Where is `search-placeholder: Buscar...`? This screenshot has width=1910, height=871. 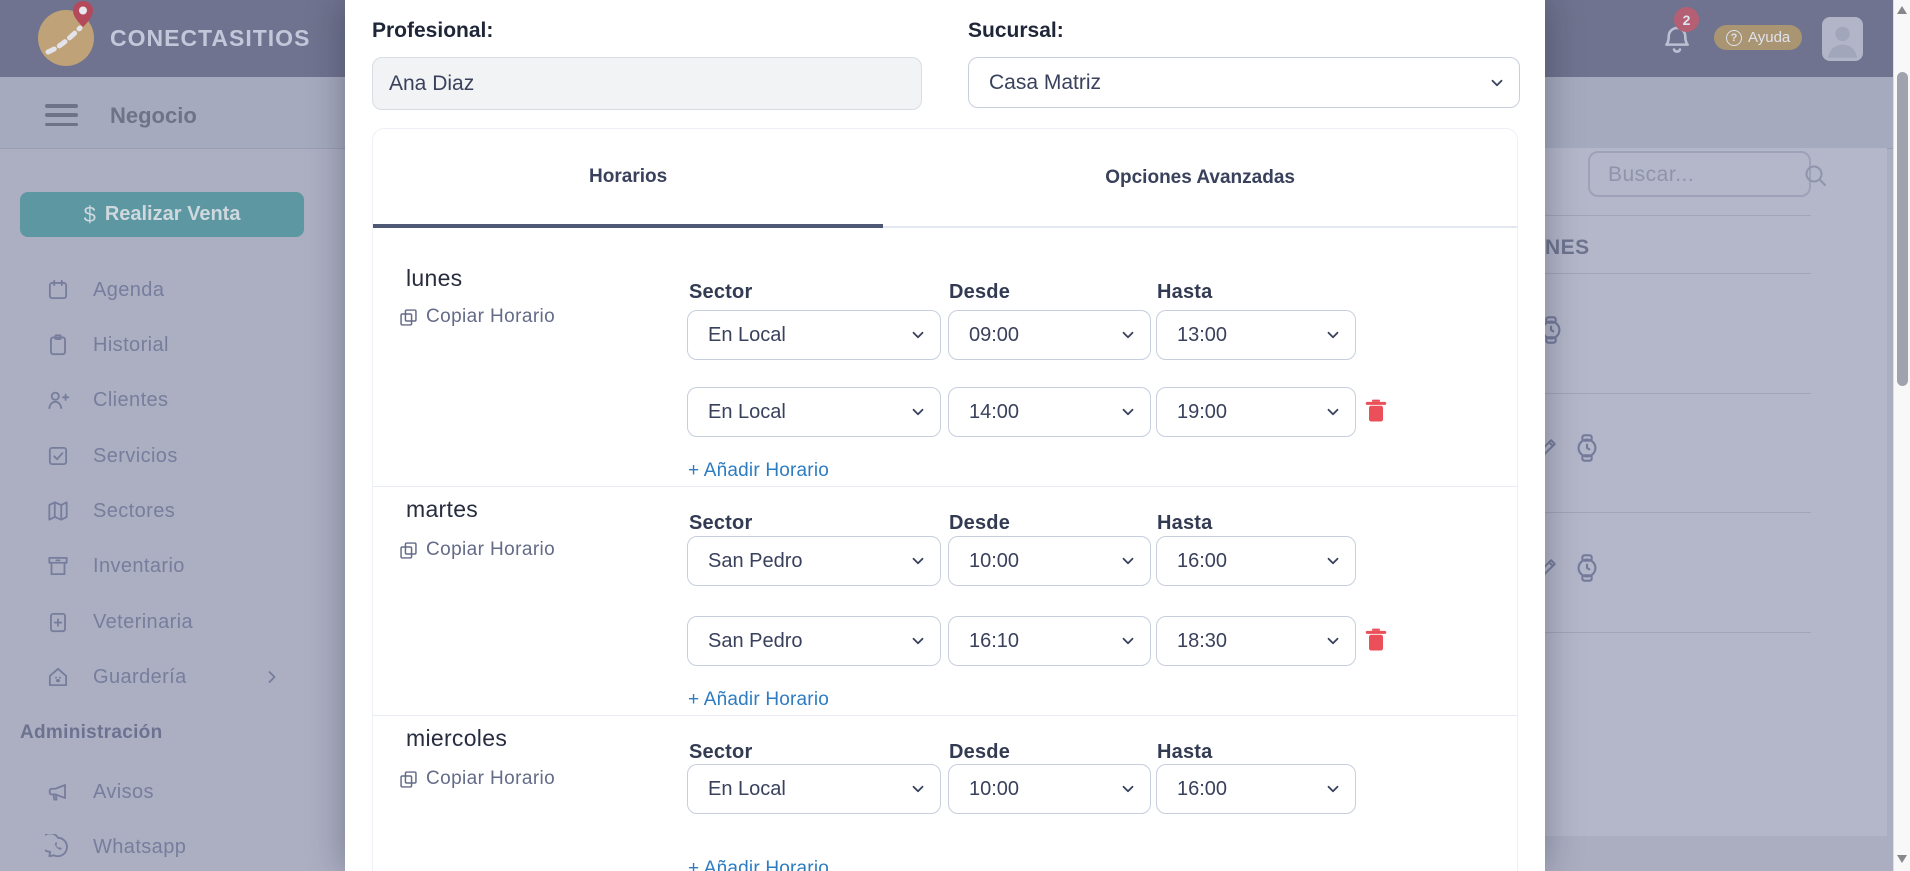
search-placeholder: Buscar... is located at coordinates (1651, 174).